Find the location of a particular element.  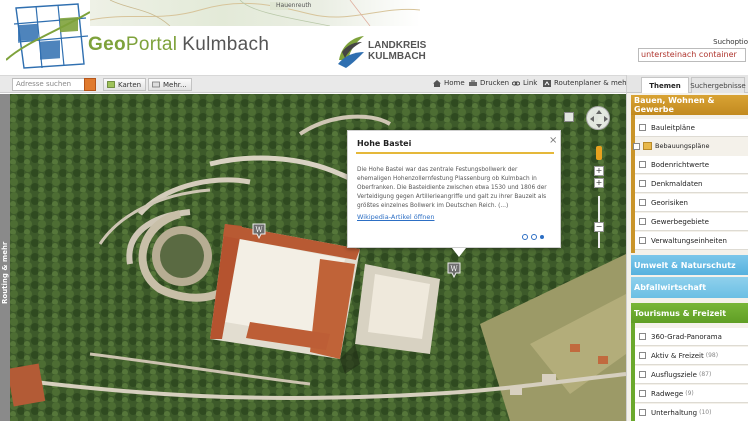

pan-arrows-icon is located at coordinates (599, 119).